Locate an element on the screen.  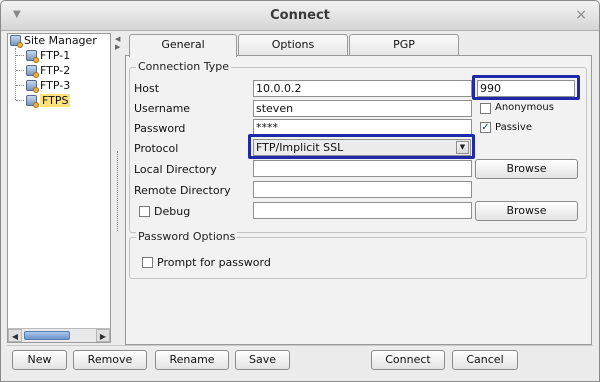
tree-item-ftp-1: FTP-1 is located at coordinates (48, 55).